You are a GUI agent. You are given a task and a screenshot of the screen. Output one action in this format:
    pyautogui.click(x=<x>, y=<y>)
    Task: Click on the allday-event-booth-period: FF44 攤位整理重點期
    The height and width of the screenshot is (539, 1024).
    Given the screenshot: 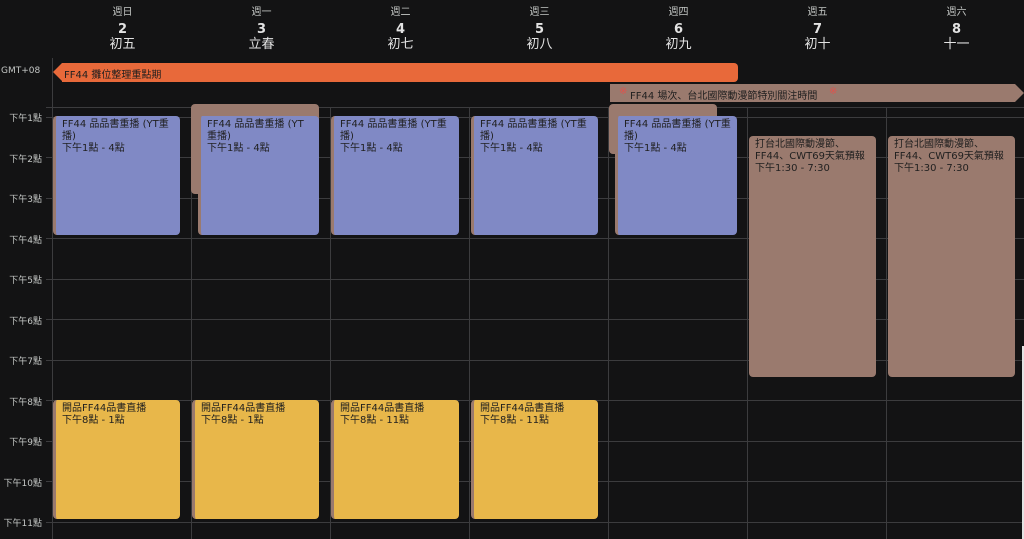 What is the action you would take?
    pyautogui.click(x=395, y=72)
    